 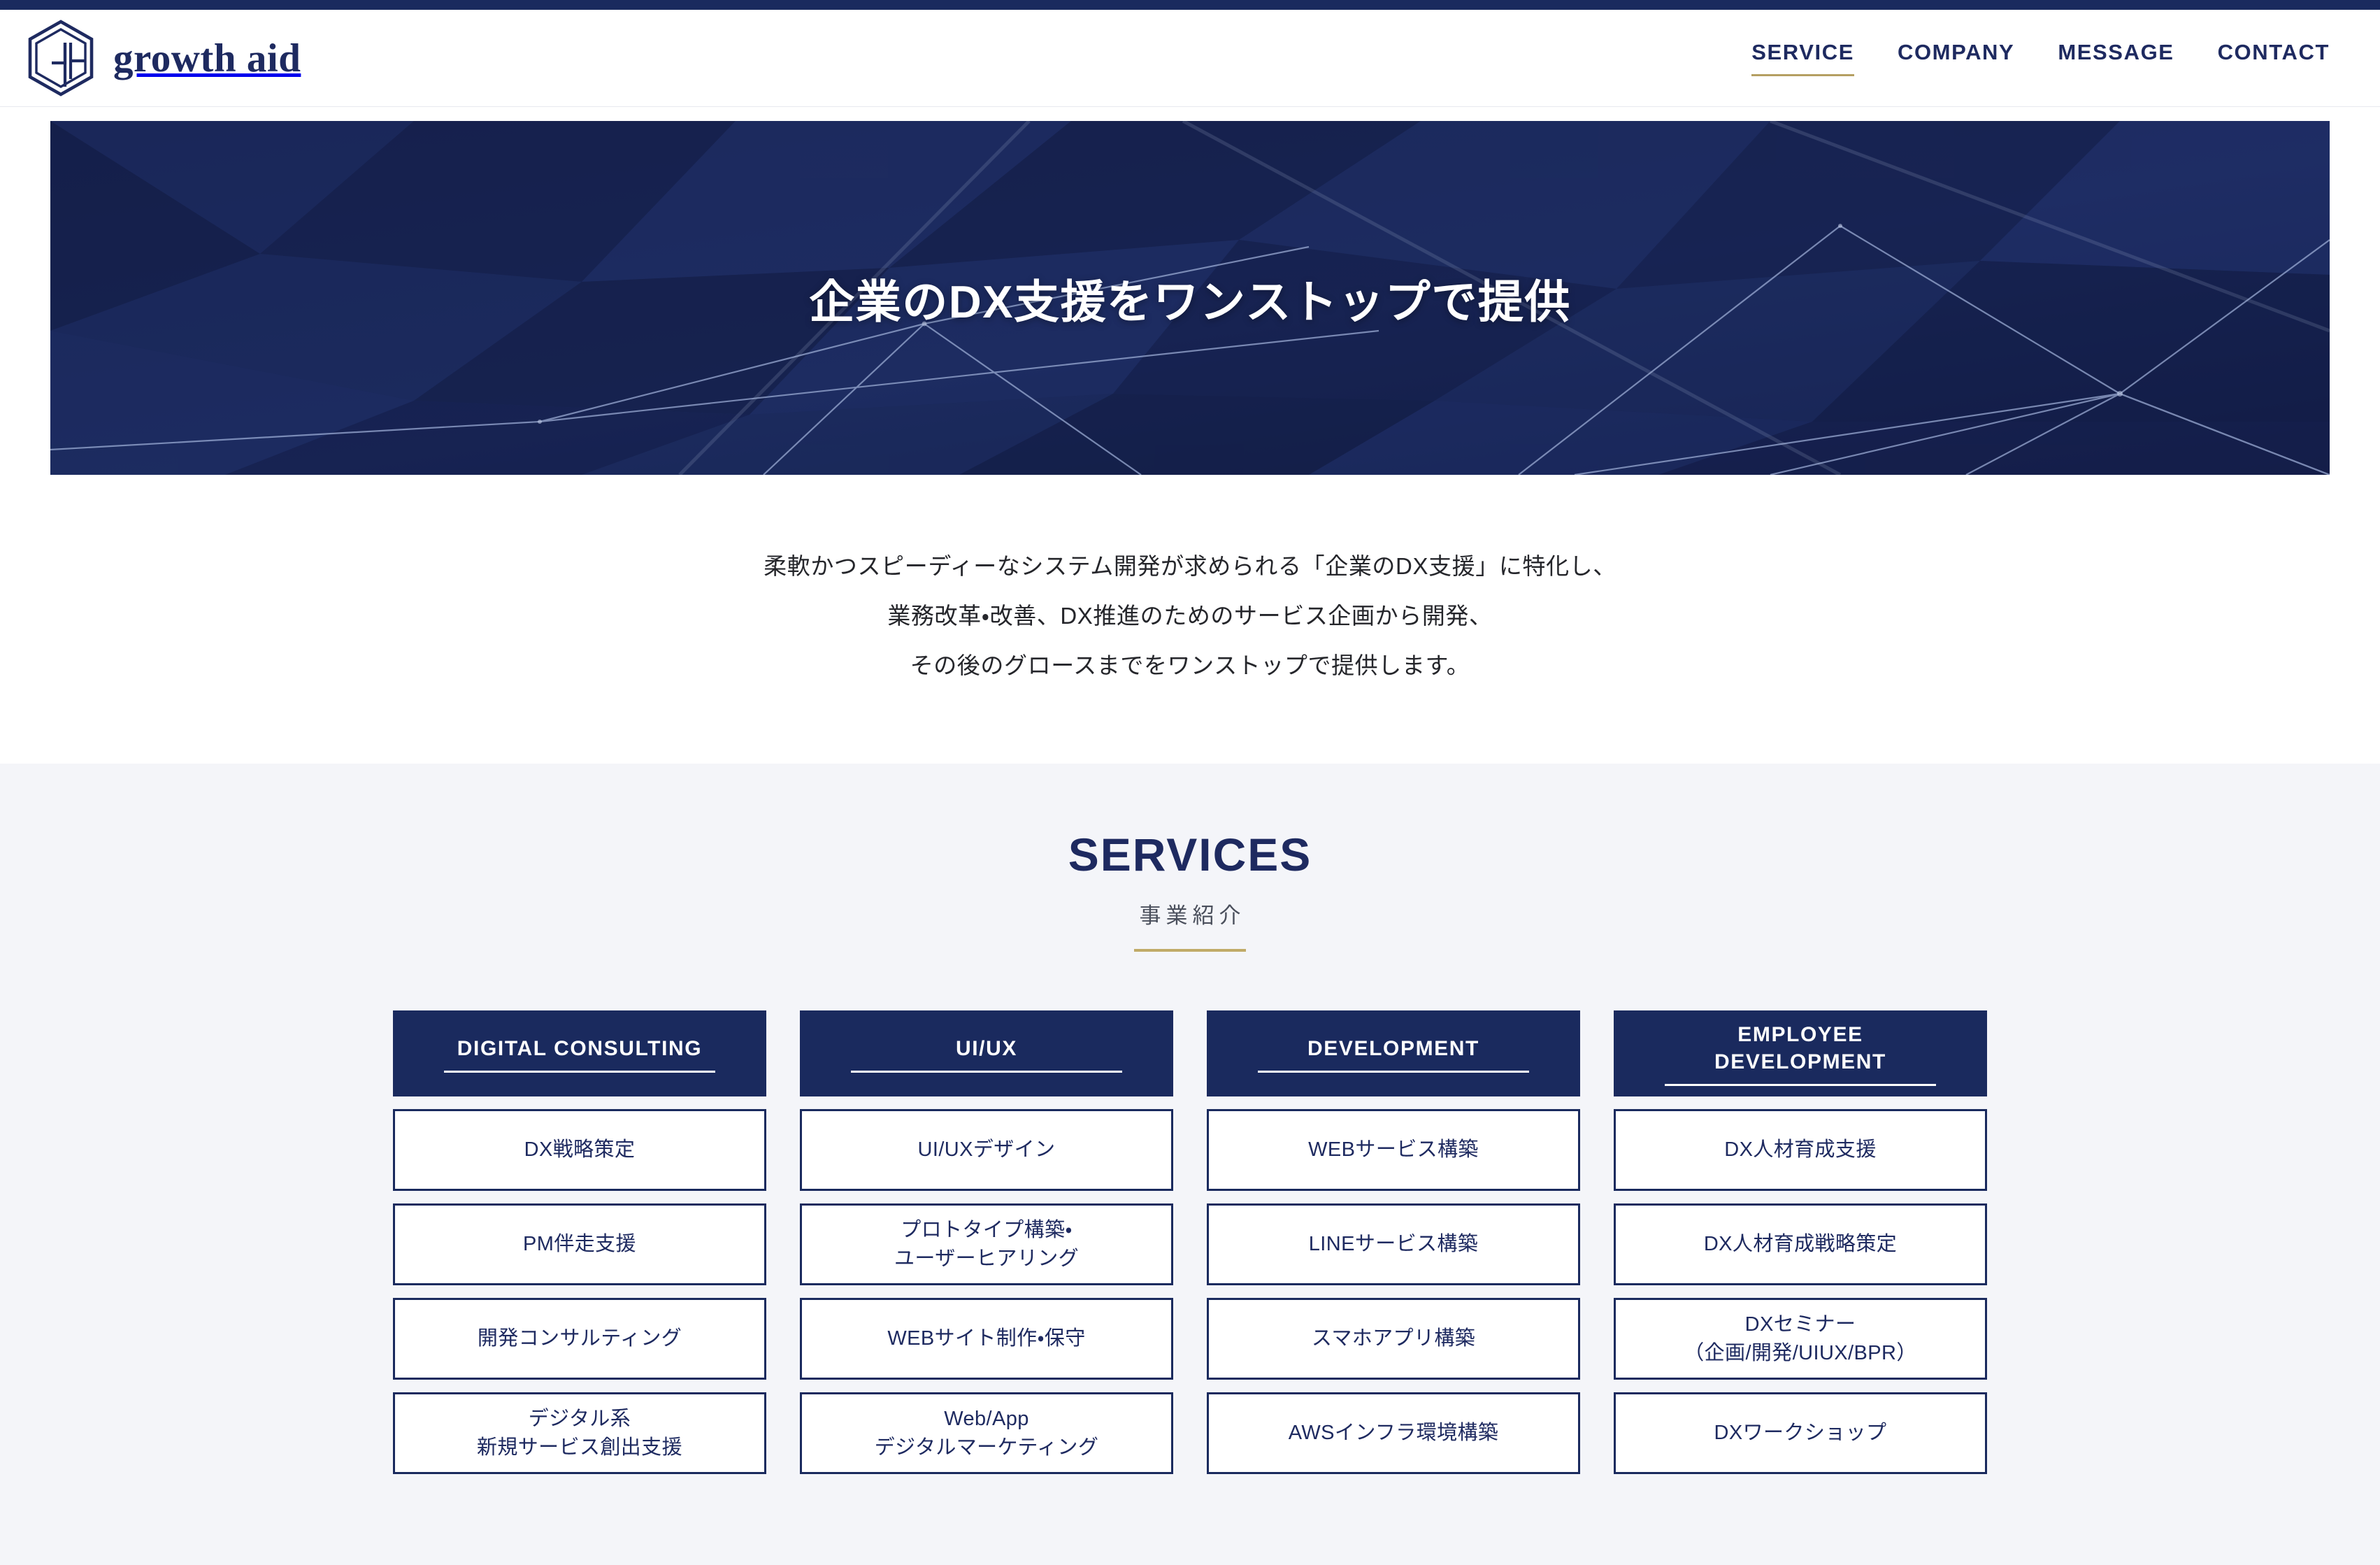 I want to click on service-item: DX人材育成戦略策定, so click(x=1800, y=1244).